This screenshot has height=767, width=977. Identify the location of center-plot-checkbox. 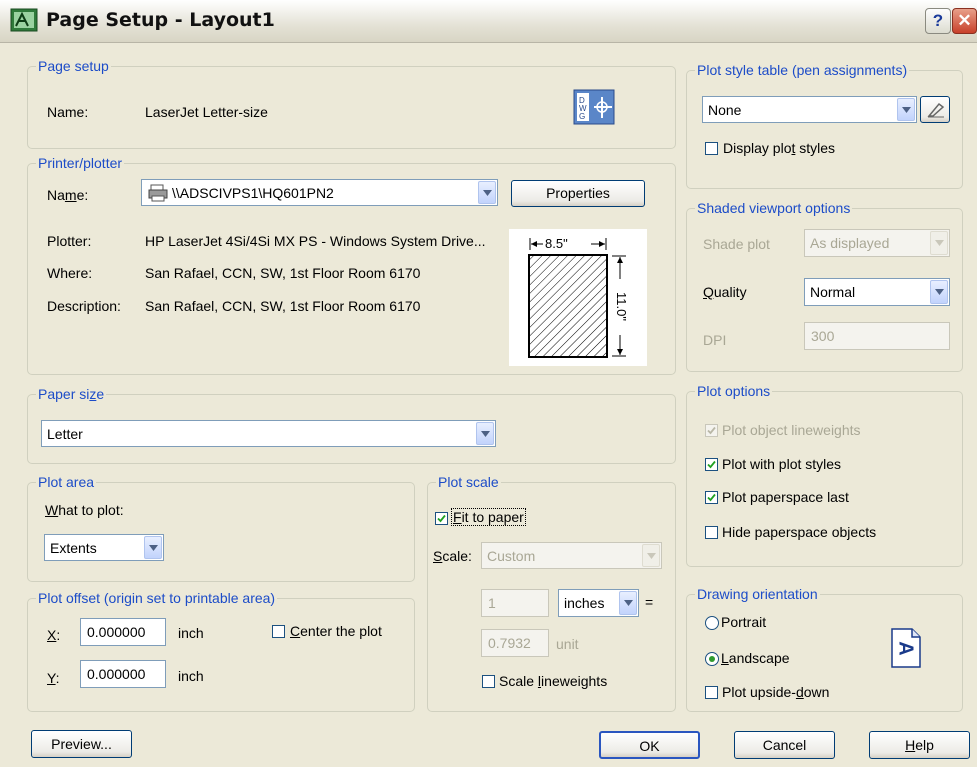
(278, 631).